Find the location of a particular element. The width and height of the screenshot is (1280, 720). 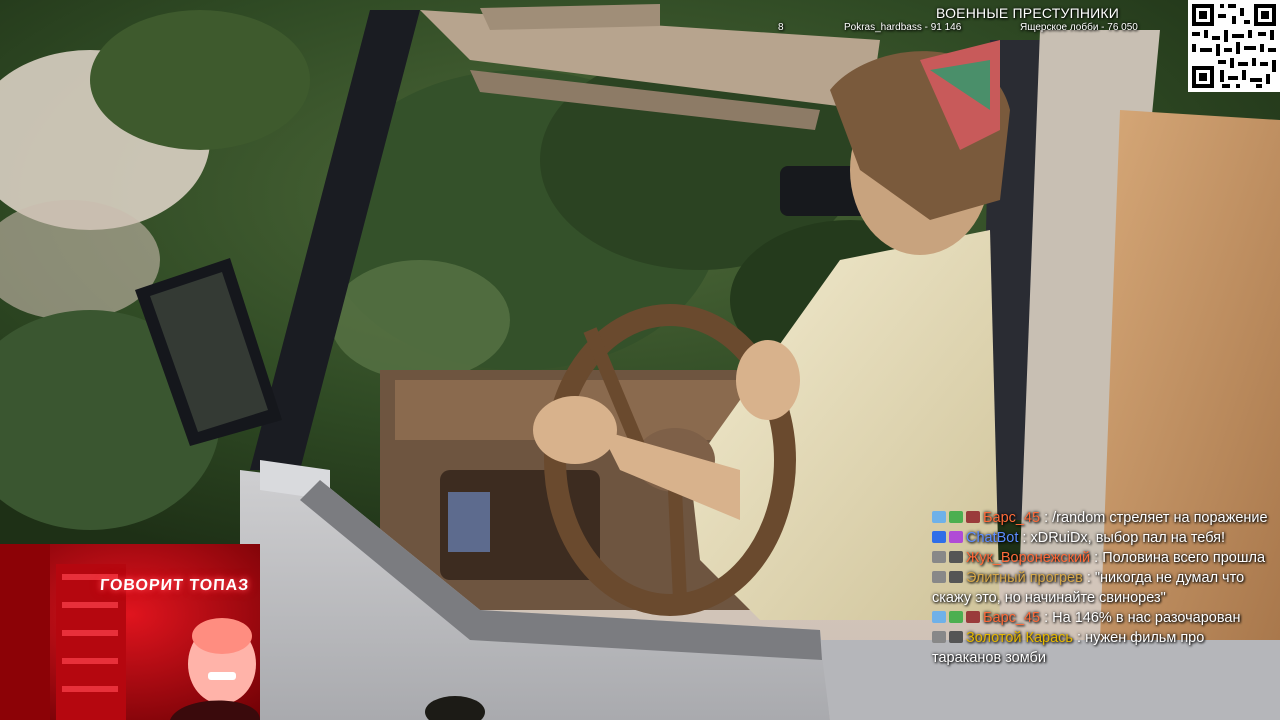

scoreboard-entry: Pokras_hardbass - 91 146 is located at coordinates (903, 27).